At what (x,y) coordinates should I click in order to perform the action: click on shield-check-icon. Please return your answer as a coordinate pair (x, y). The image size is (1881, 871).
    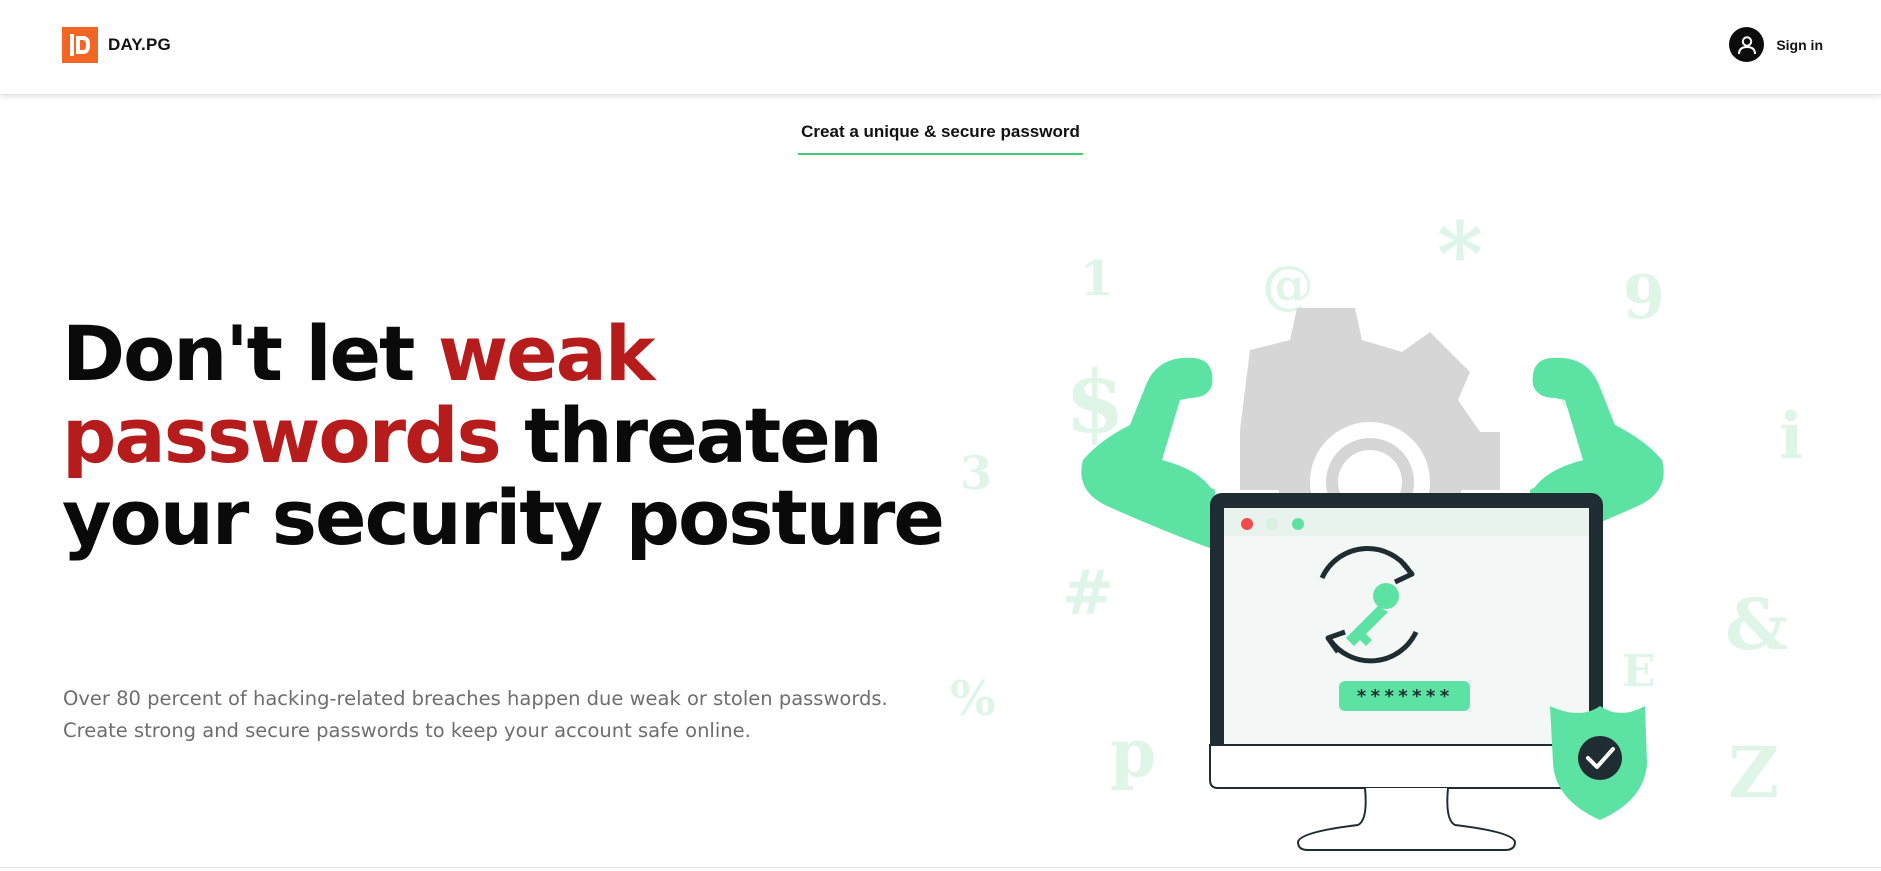
    Looking at the image, I should click on (1598, 763).